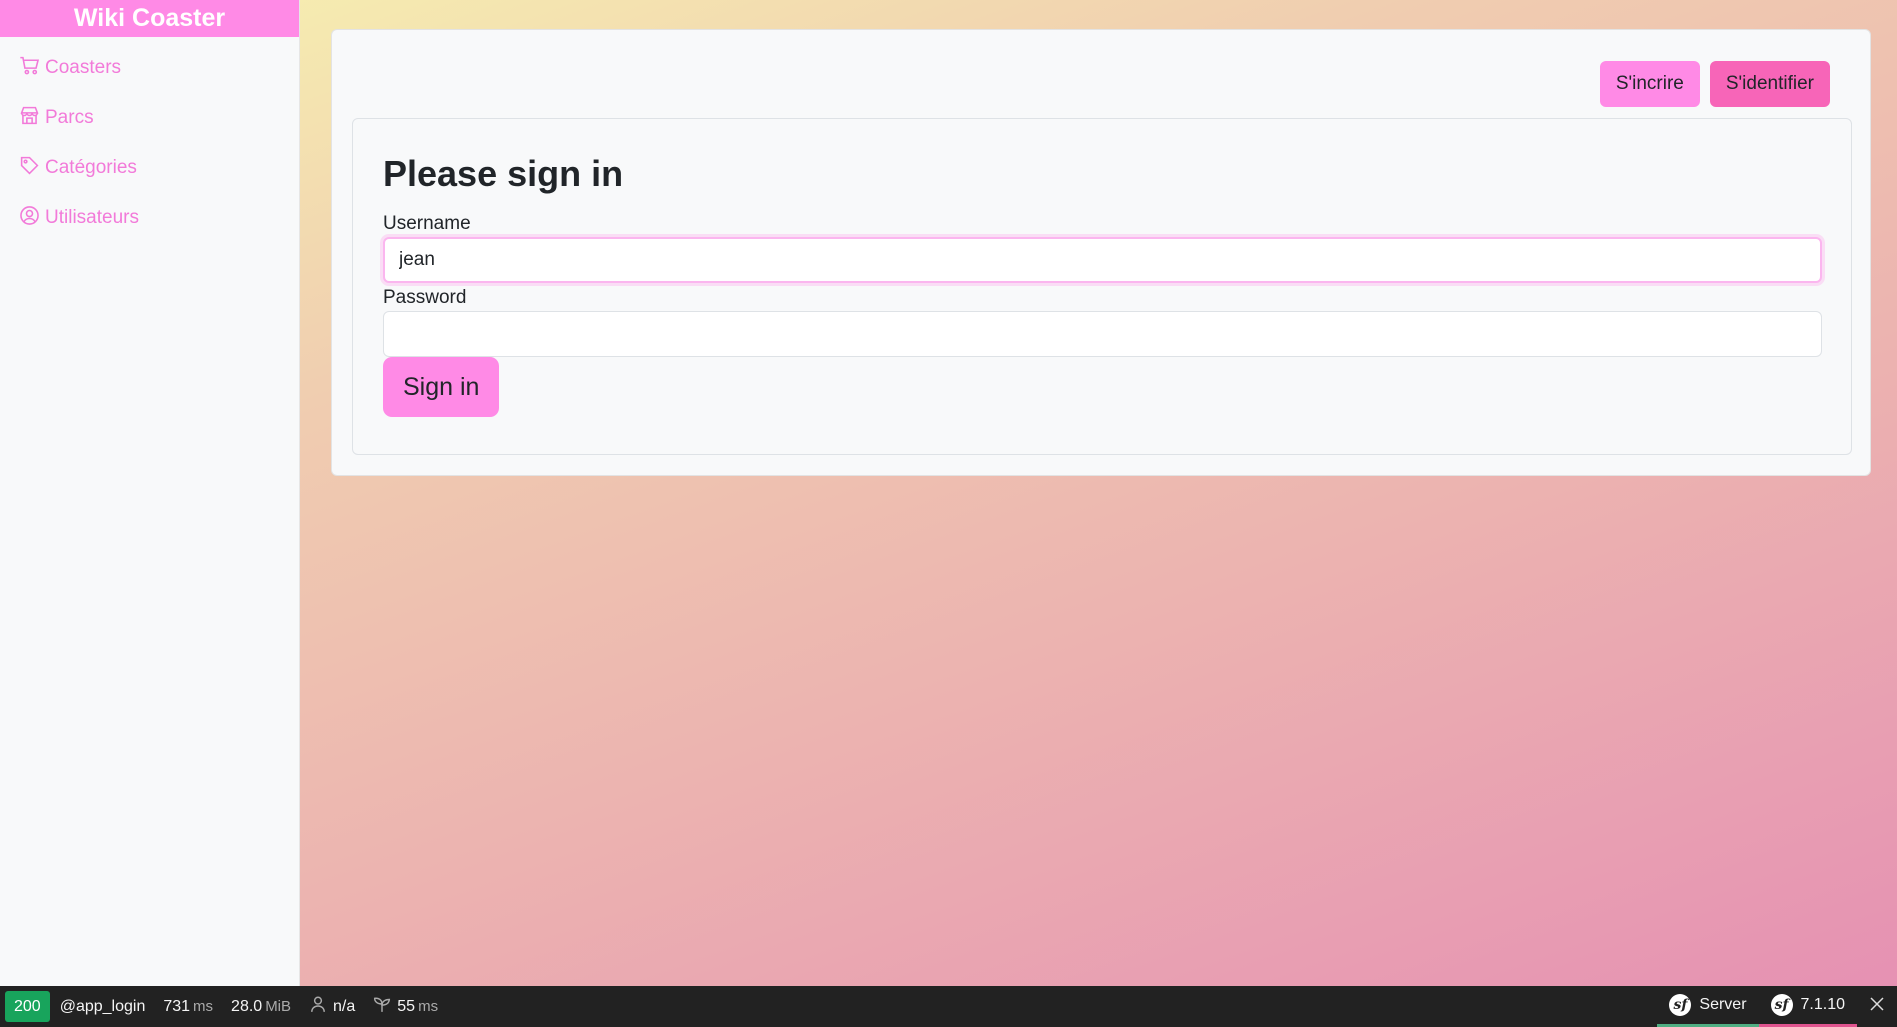 The height and width of the screenshot is (1027, 1897). What do you see at coordinates (149, 118) in the screenshot?
I see `sidebar-item-parcs: Parcs` at bounding box center [149, 118].